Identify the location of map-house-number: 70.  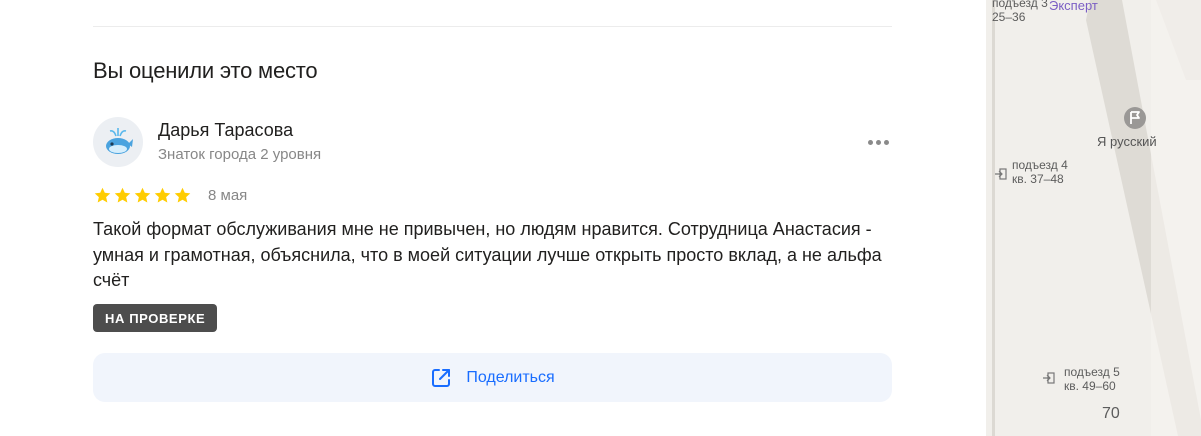
(1111, 413).